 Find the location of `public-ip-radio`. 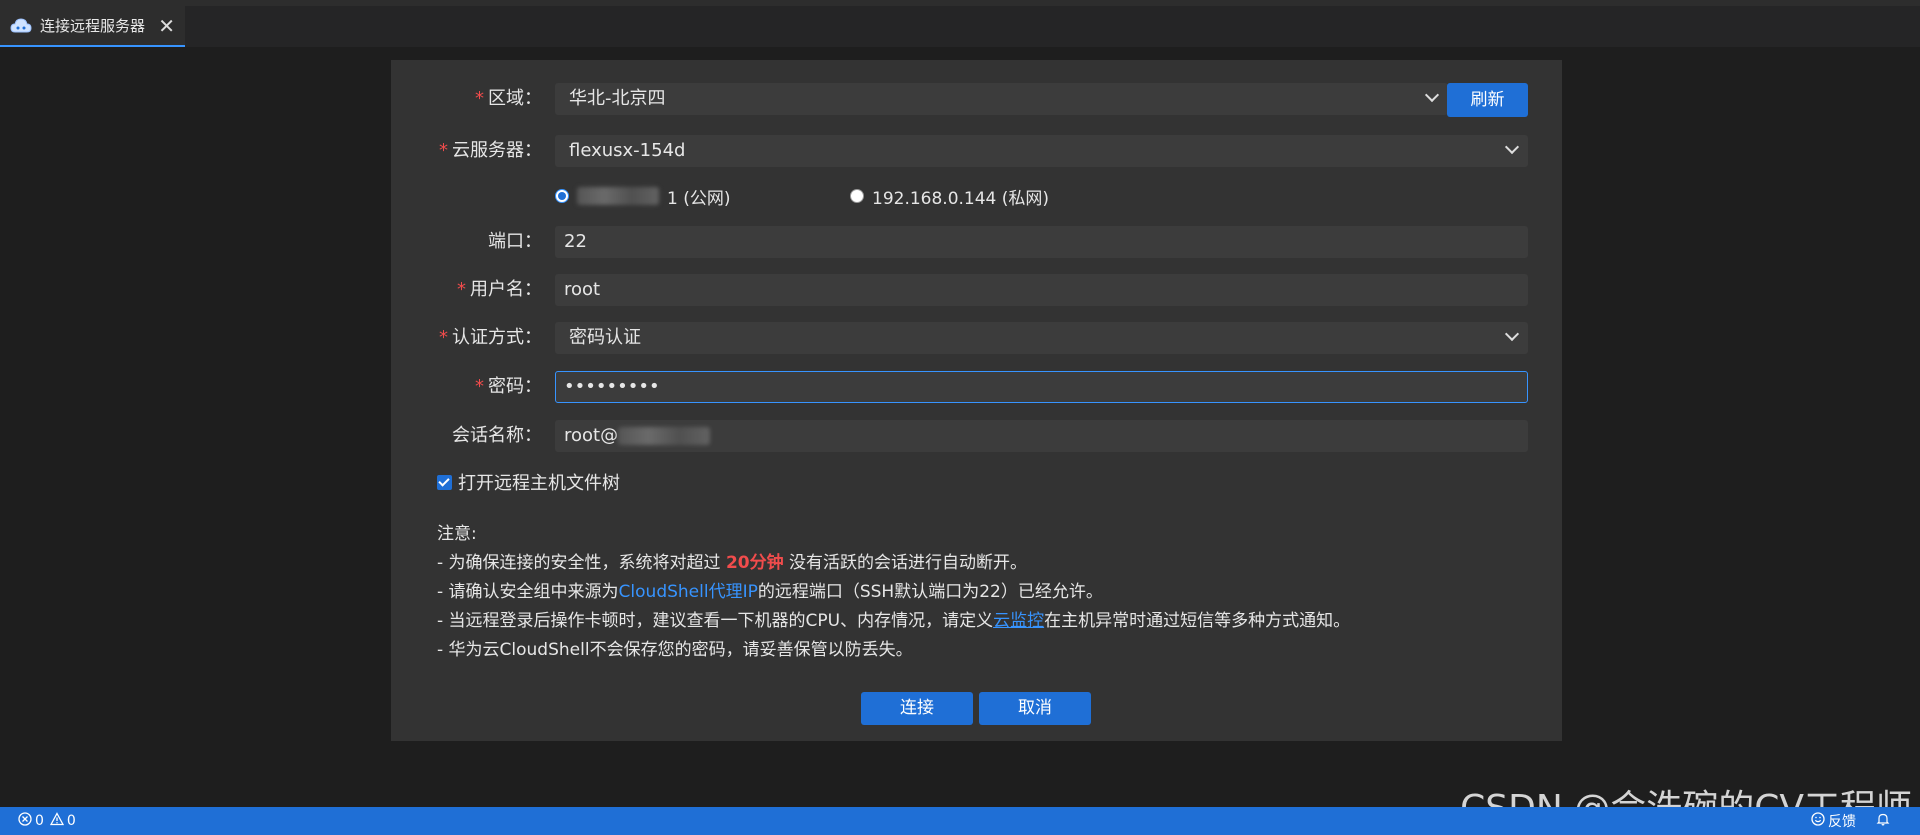

public-ip-radio is located at coordinates (562, 196).